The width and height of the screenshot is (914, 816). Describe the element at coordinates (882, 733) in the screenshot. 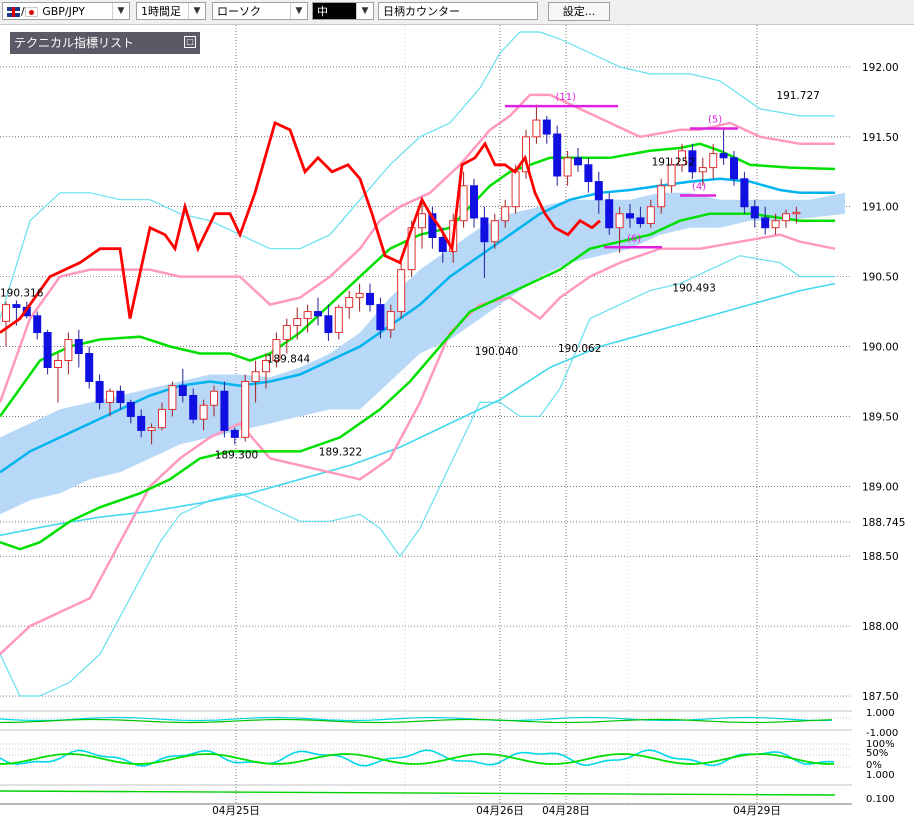

I see `panel1-bottom-label: -1.000` at that location.